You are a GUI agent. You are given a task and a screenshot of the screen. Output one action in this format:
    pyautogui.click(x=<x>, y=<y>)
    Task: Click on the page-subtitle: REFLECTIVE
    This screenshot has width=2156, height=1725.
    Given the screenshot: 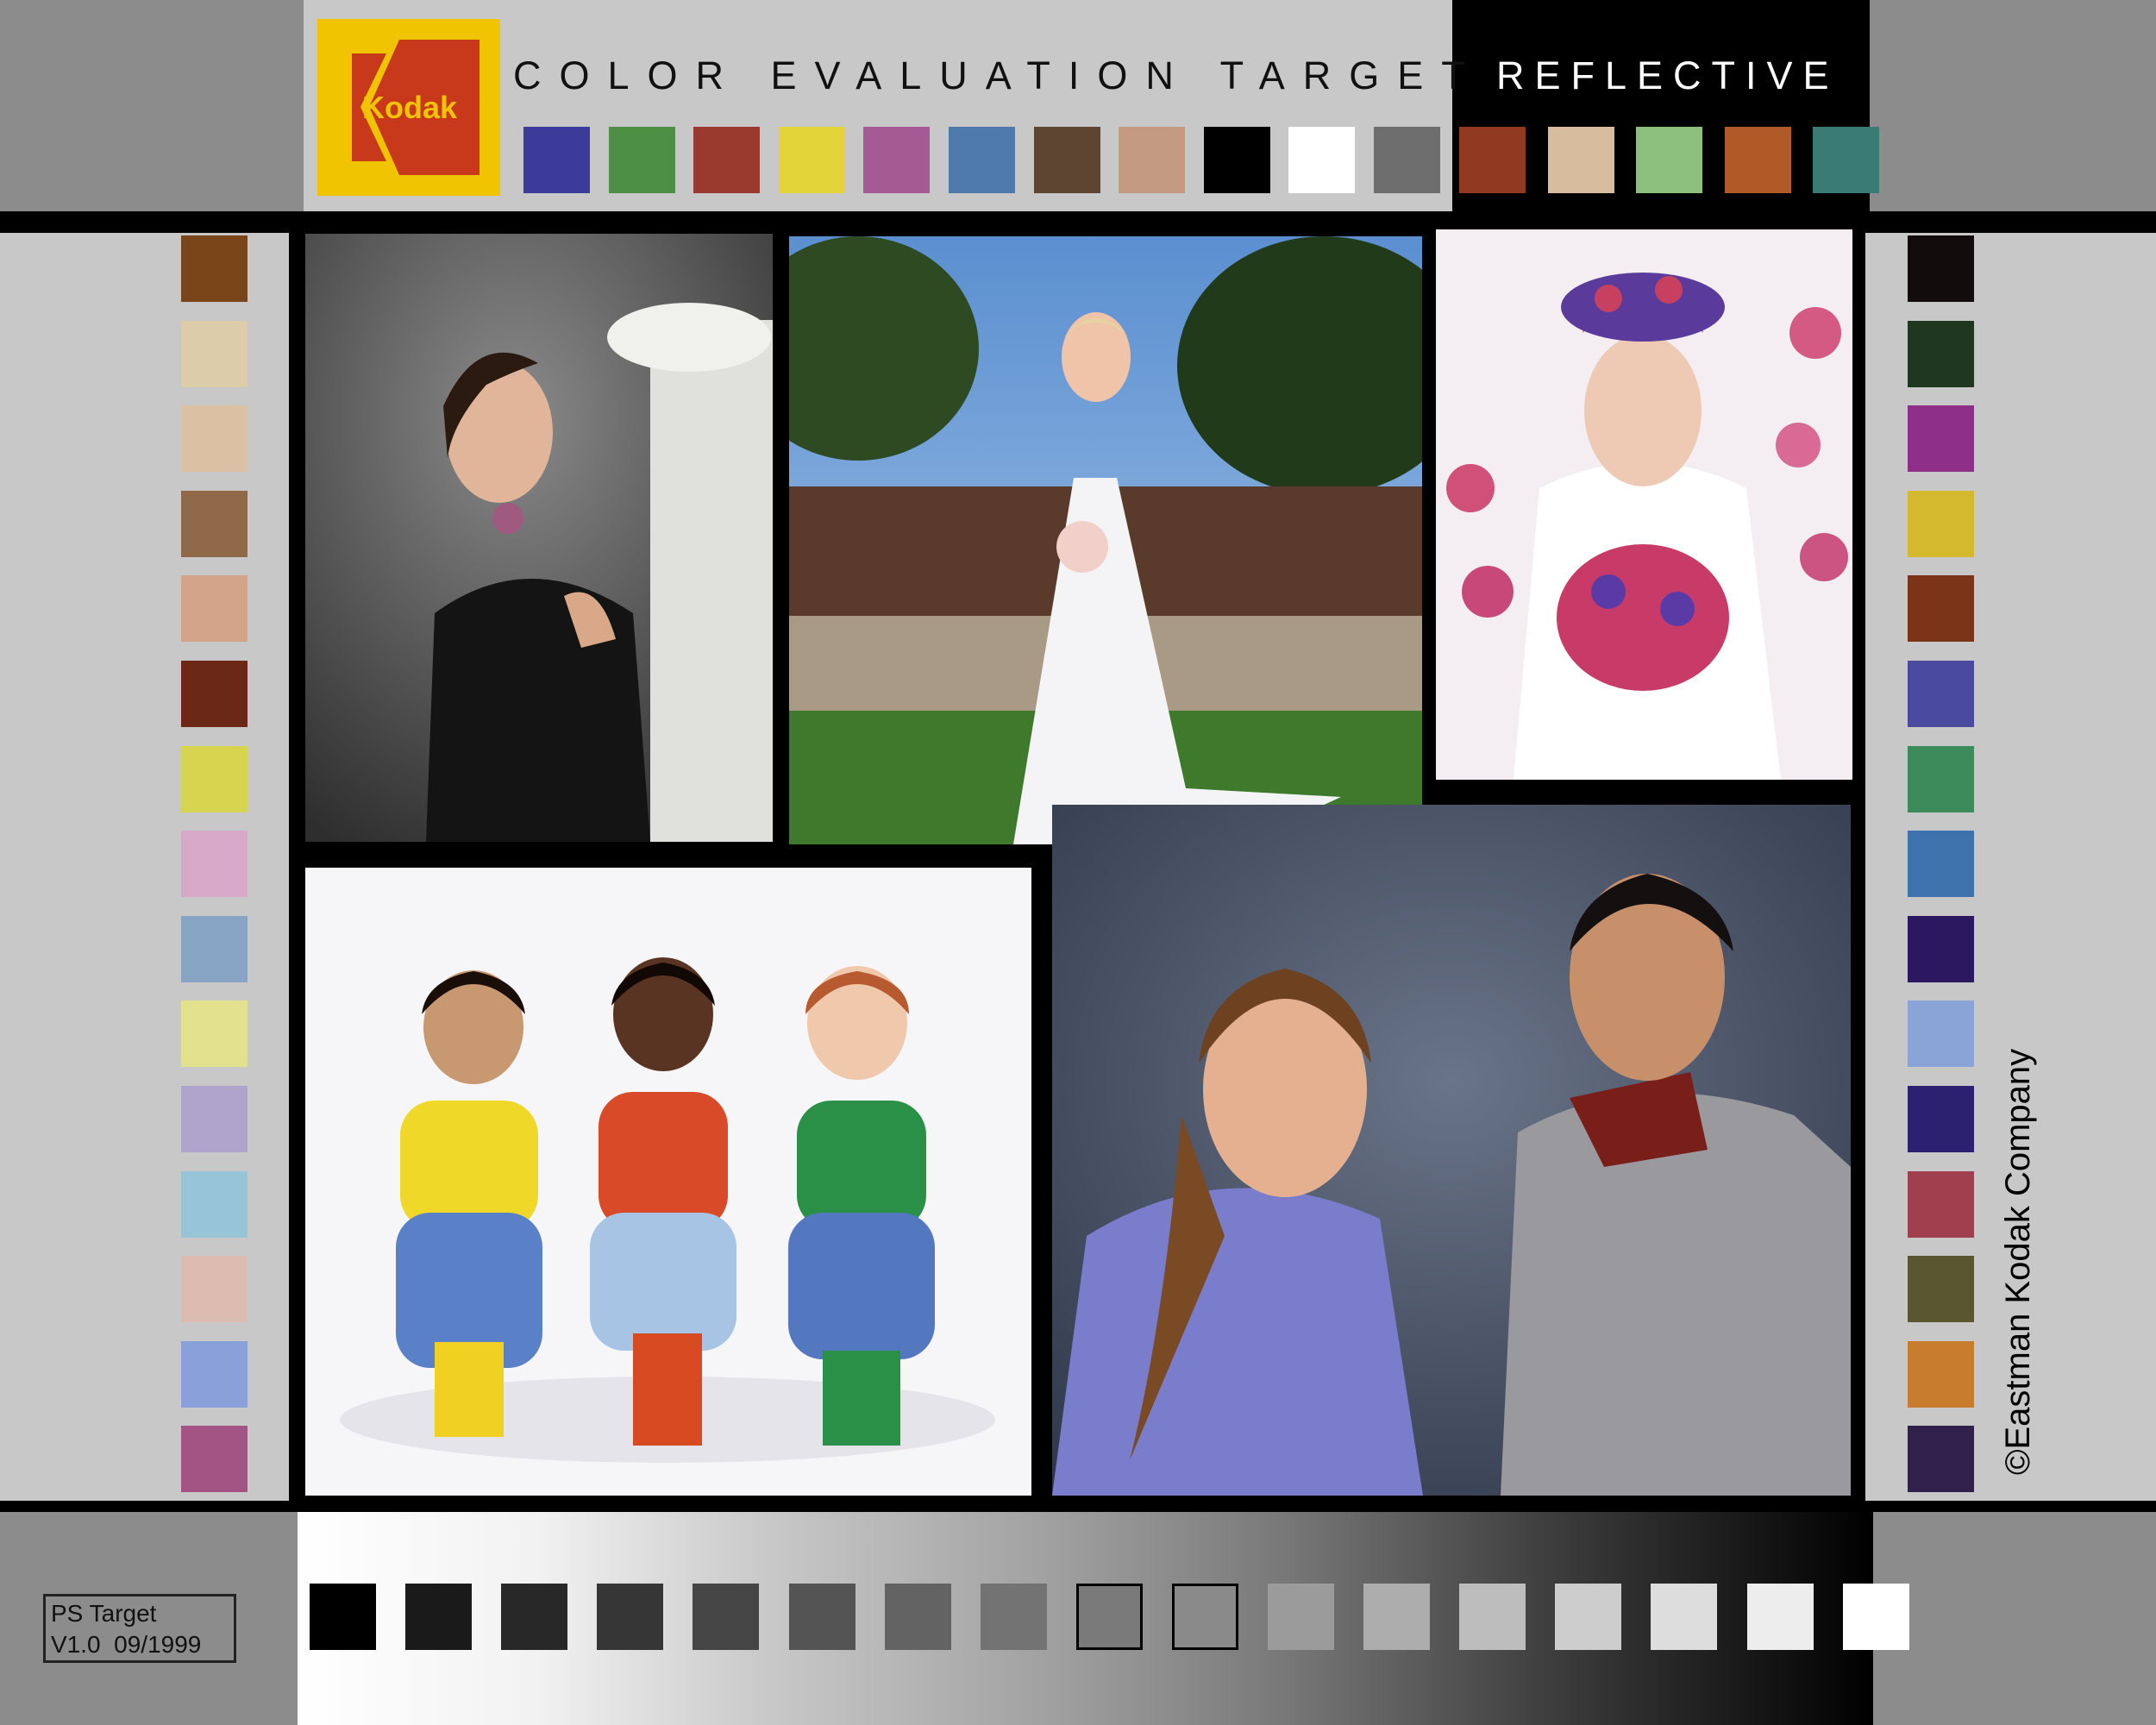 What is the action you would take?
    pyautogui.click(x=1667, y=75)
    